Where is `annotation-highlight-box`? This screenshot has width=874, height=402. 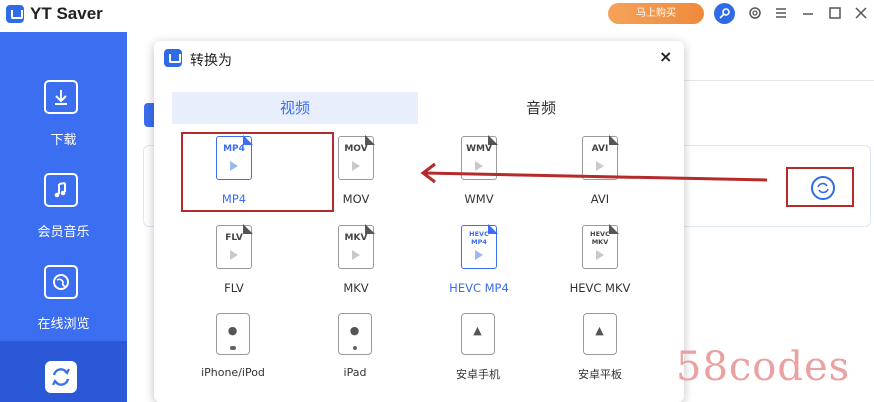
annotation-highlight-box is located at coordinates (257, 172).